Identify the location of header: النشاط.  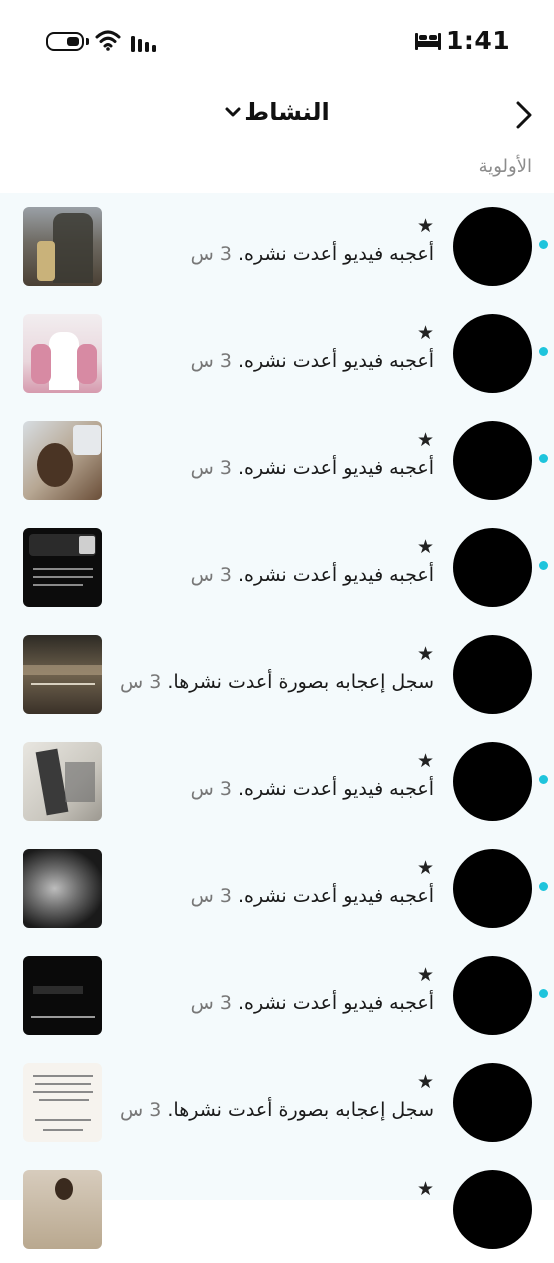
(277, 115).